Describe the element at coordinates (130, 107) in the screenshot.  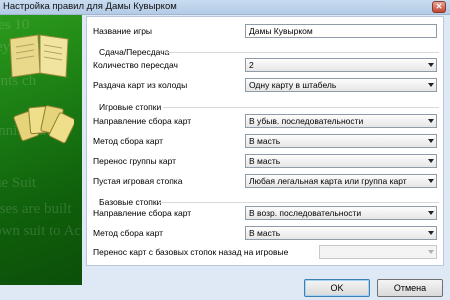
I see `tableau-section-title: Игровые стопки` at that location.